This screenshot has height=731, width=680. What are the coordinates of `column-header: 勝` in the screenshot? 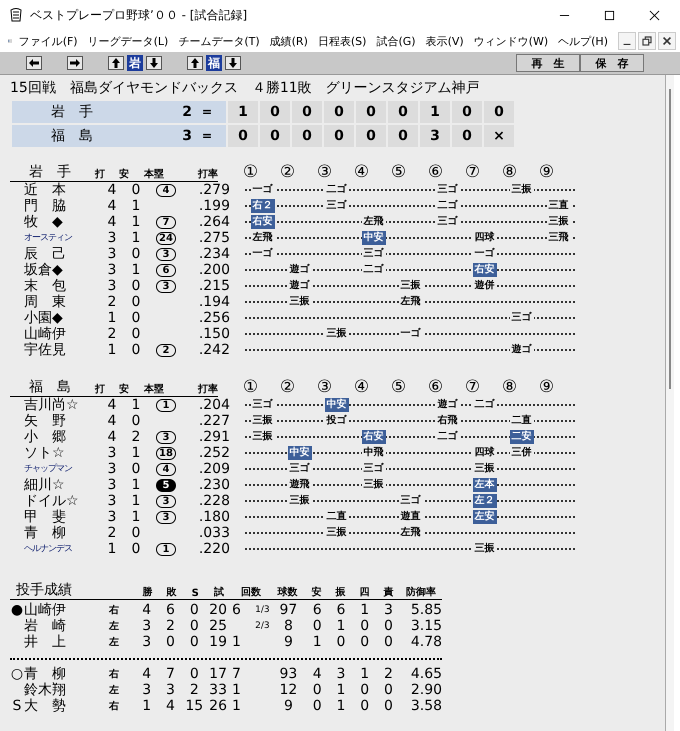 It's located at (147, 592).